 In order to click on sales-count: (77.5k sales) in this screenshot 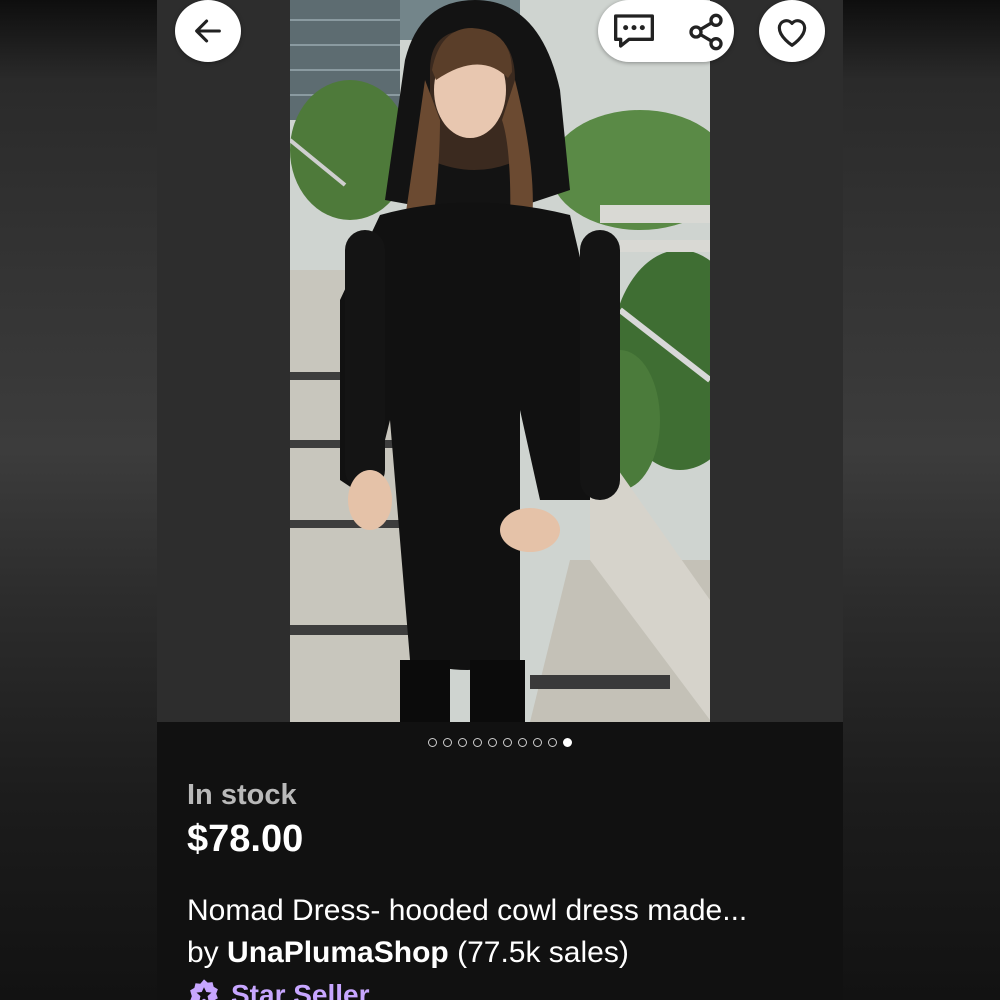, I will do `click(543, 952)`.